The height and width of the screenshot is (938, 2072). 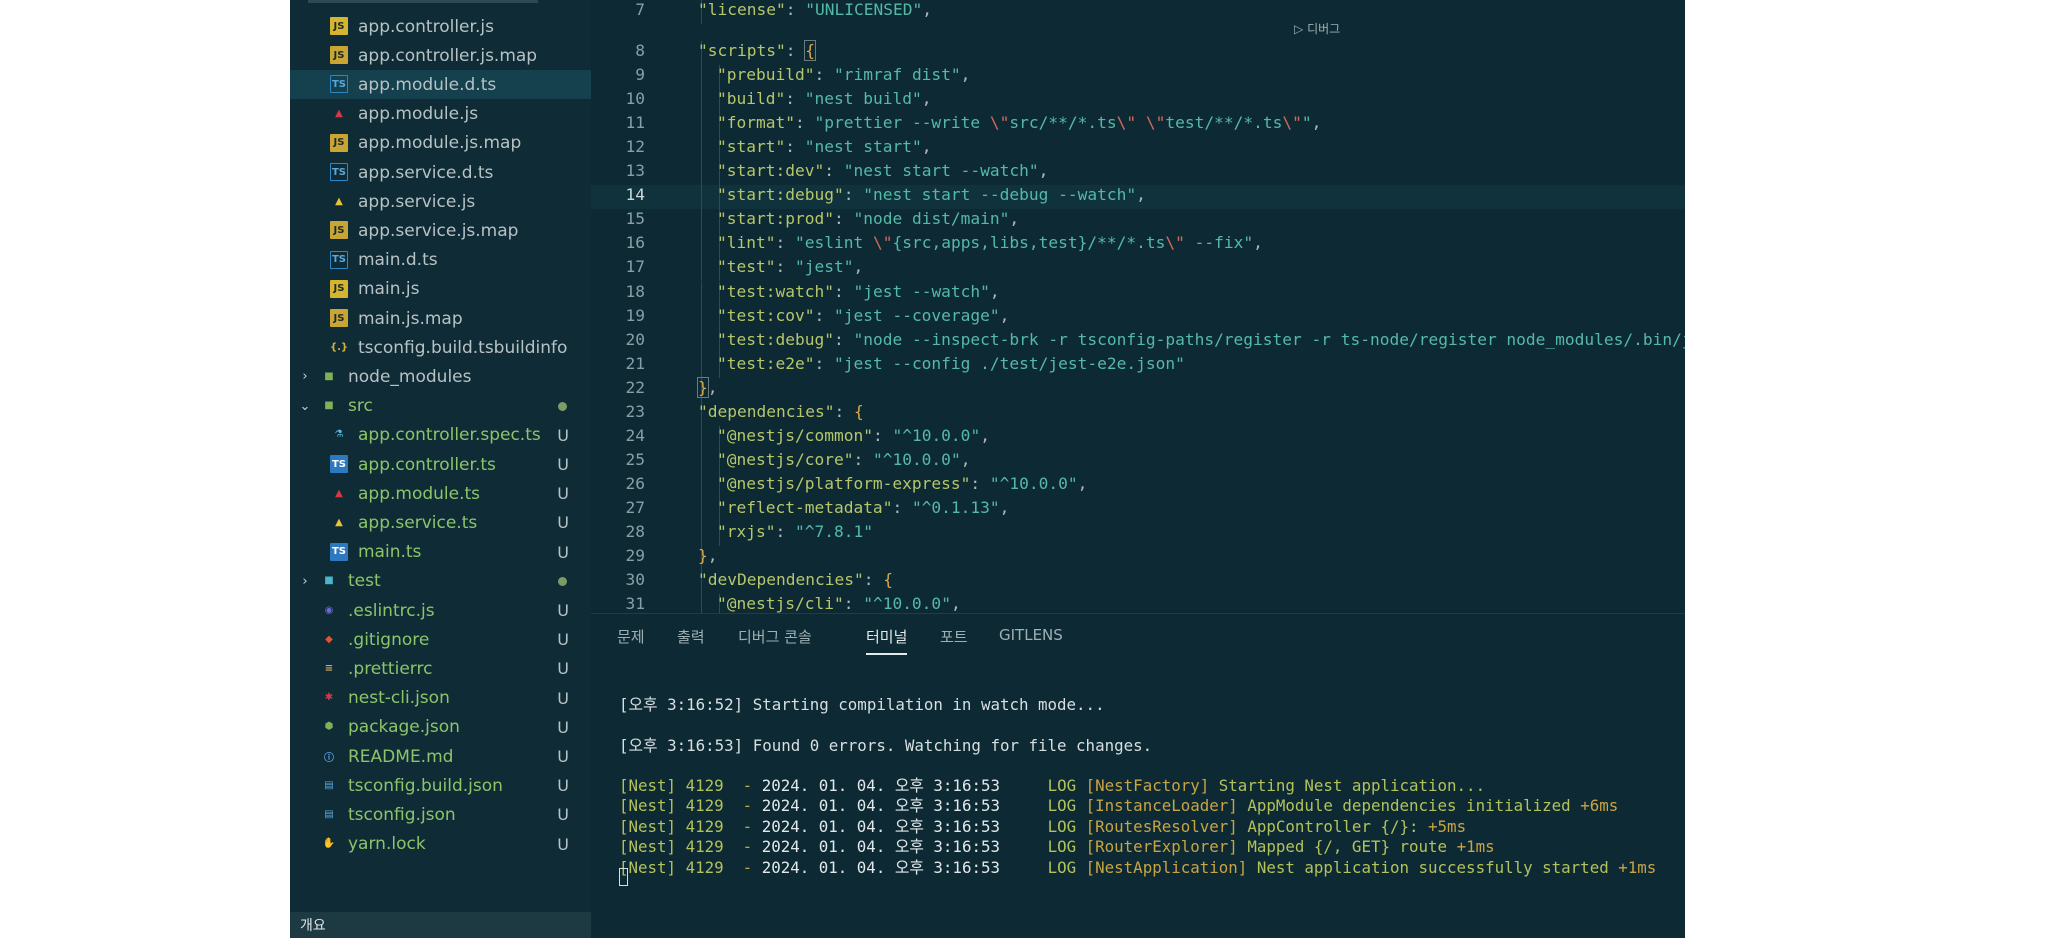 I want to click on log-context: [InstanceLoader], so click(x=1161, y=806).